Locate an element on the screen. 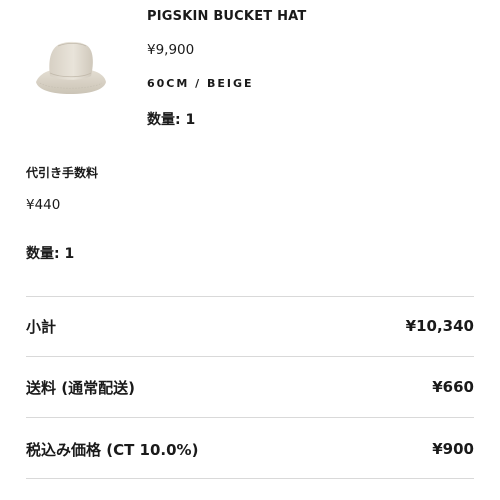 Image resolution: width=500 pixels, height=500 pixels. cod-fee-quantity: 数量: 1 is located at coordinates (50, 254).